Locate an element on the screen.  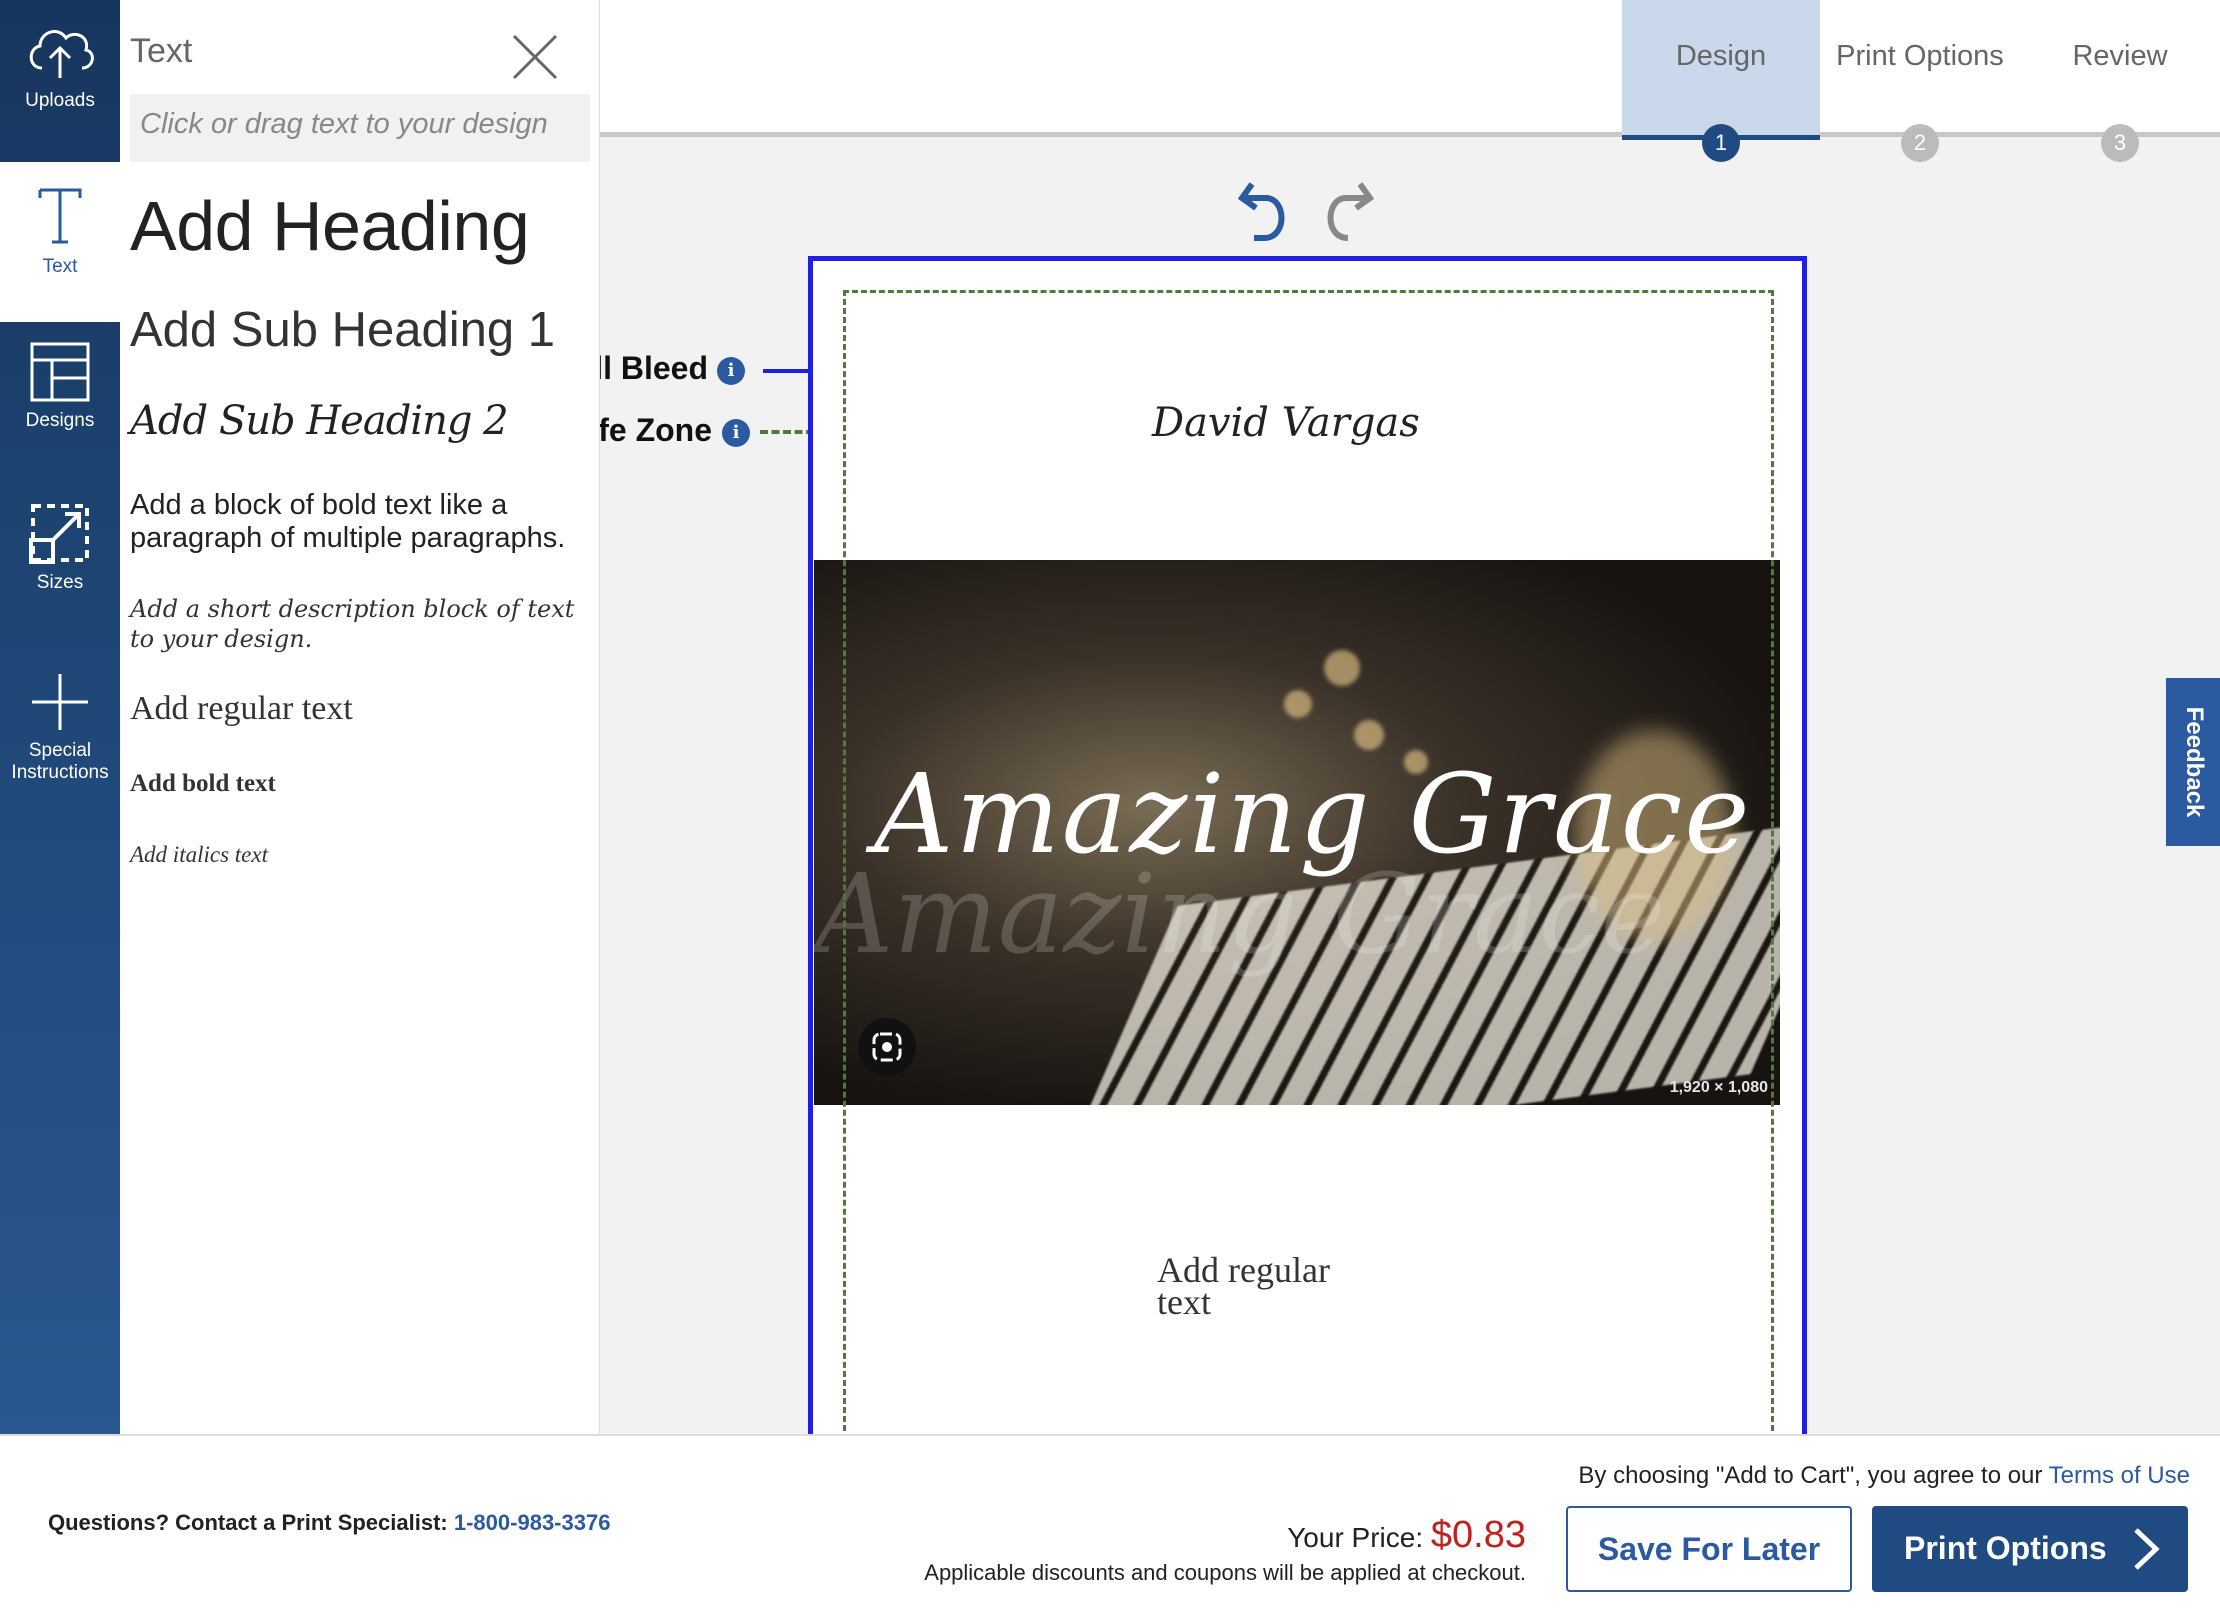
full-bleed-label: Full Bleed is located at coordinates (654, 368).